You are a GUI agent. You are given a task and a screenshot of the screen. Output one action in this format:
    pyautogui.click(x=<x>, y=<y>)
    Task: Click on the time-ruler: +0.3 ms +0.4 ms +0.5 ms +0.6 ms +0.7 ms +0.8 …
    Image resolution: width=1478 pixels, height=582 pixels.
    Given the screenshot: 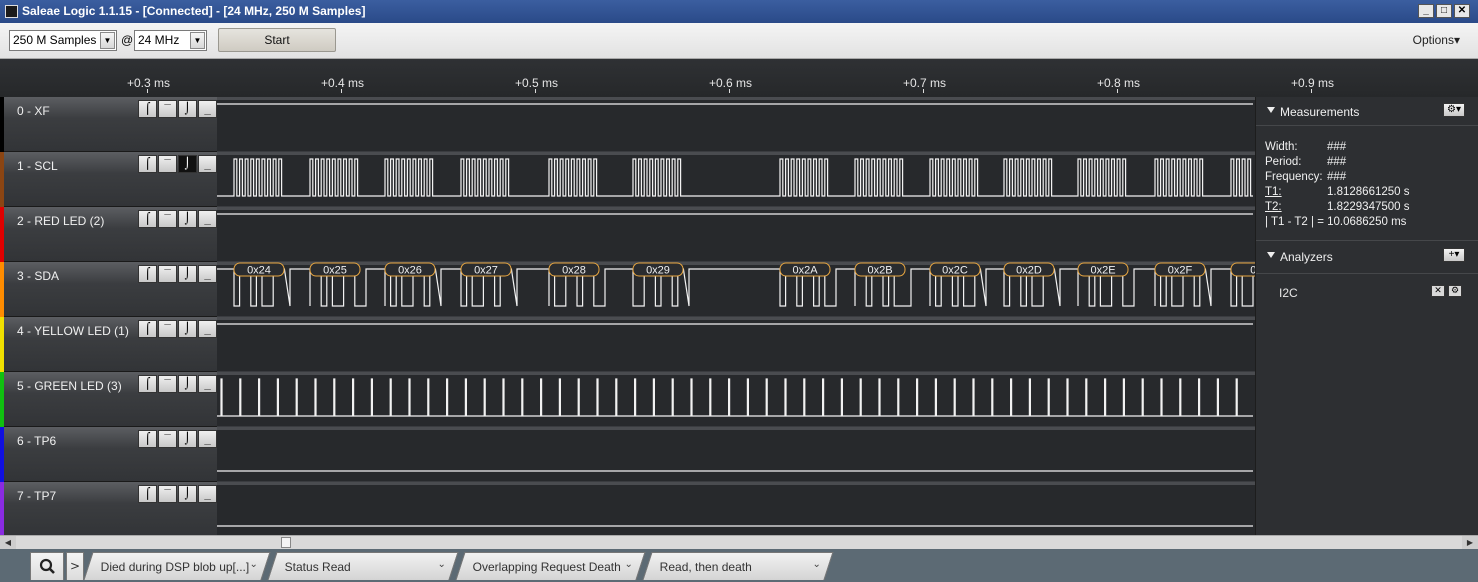 What is the action you would take?
    pyautogui.click(x=739, y=78)
    